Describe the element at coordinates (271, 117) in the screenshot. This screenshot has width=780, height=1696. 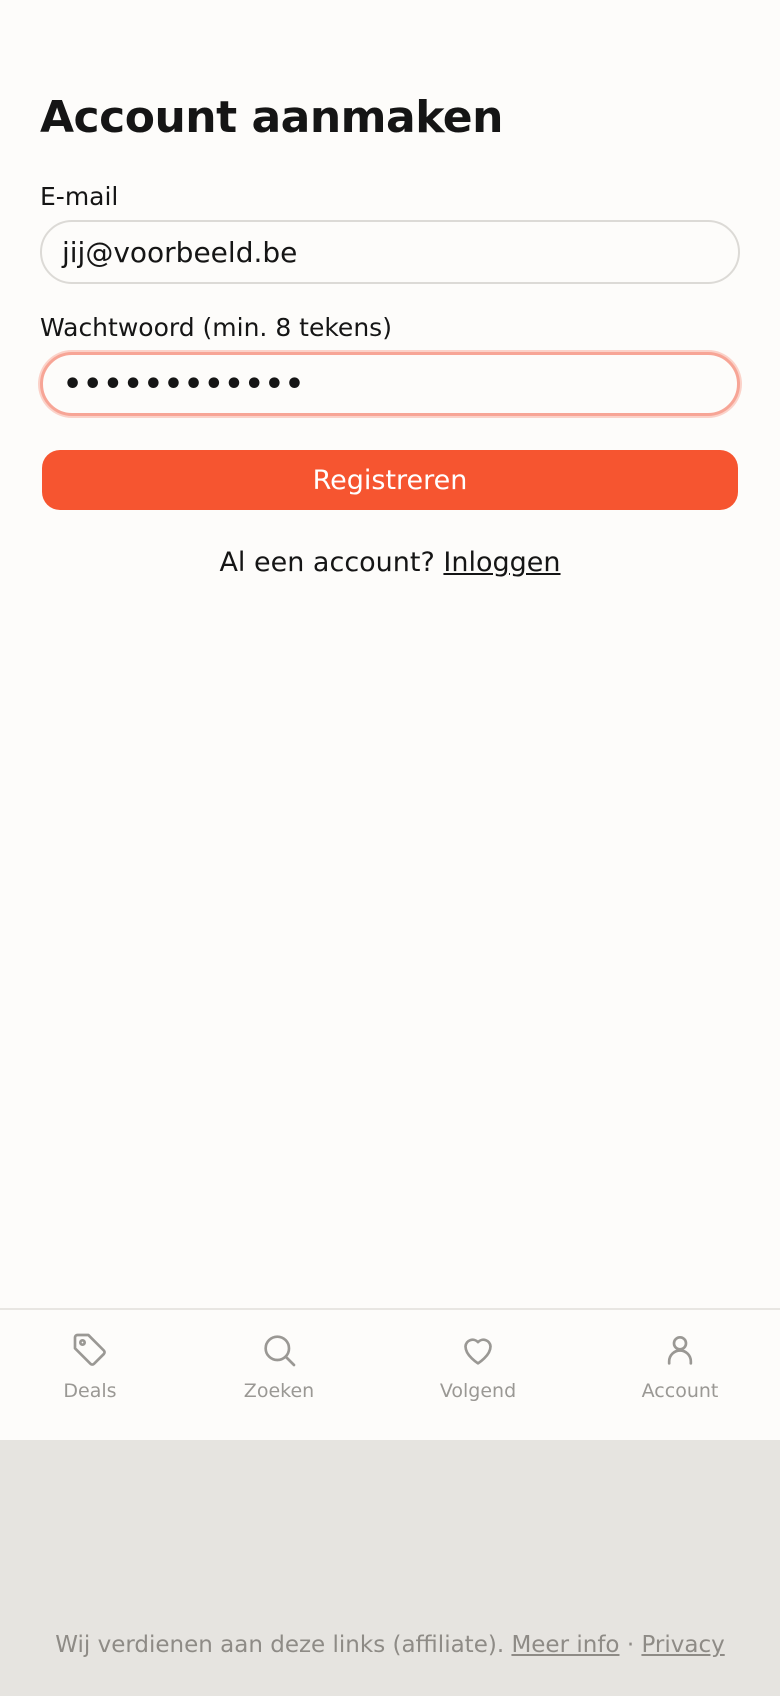
I see `page-title: Account aanmaken` at that location.